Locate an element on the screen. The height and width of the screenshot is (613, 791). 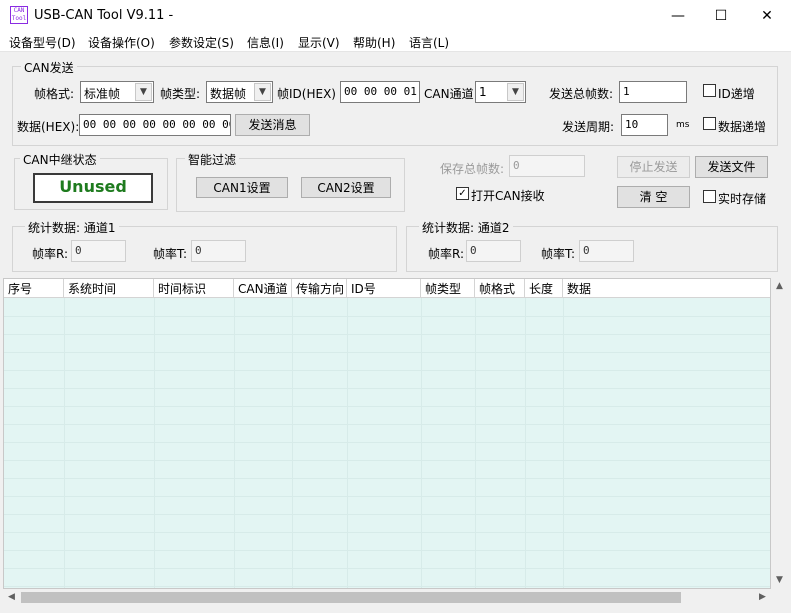
stats1-rate-t-label: 帧率T: is located at coordinates (170, 254).